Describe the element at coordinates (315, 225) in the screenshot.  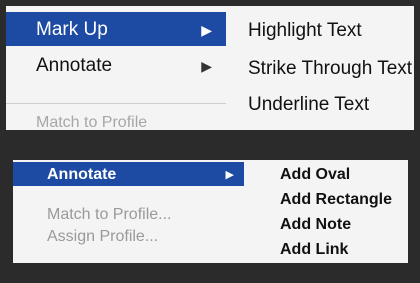
I see `submenu-item-add-note: Add Note` at that location.